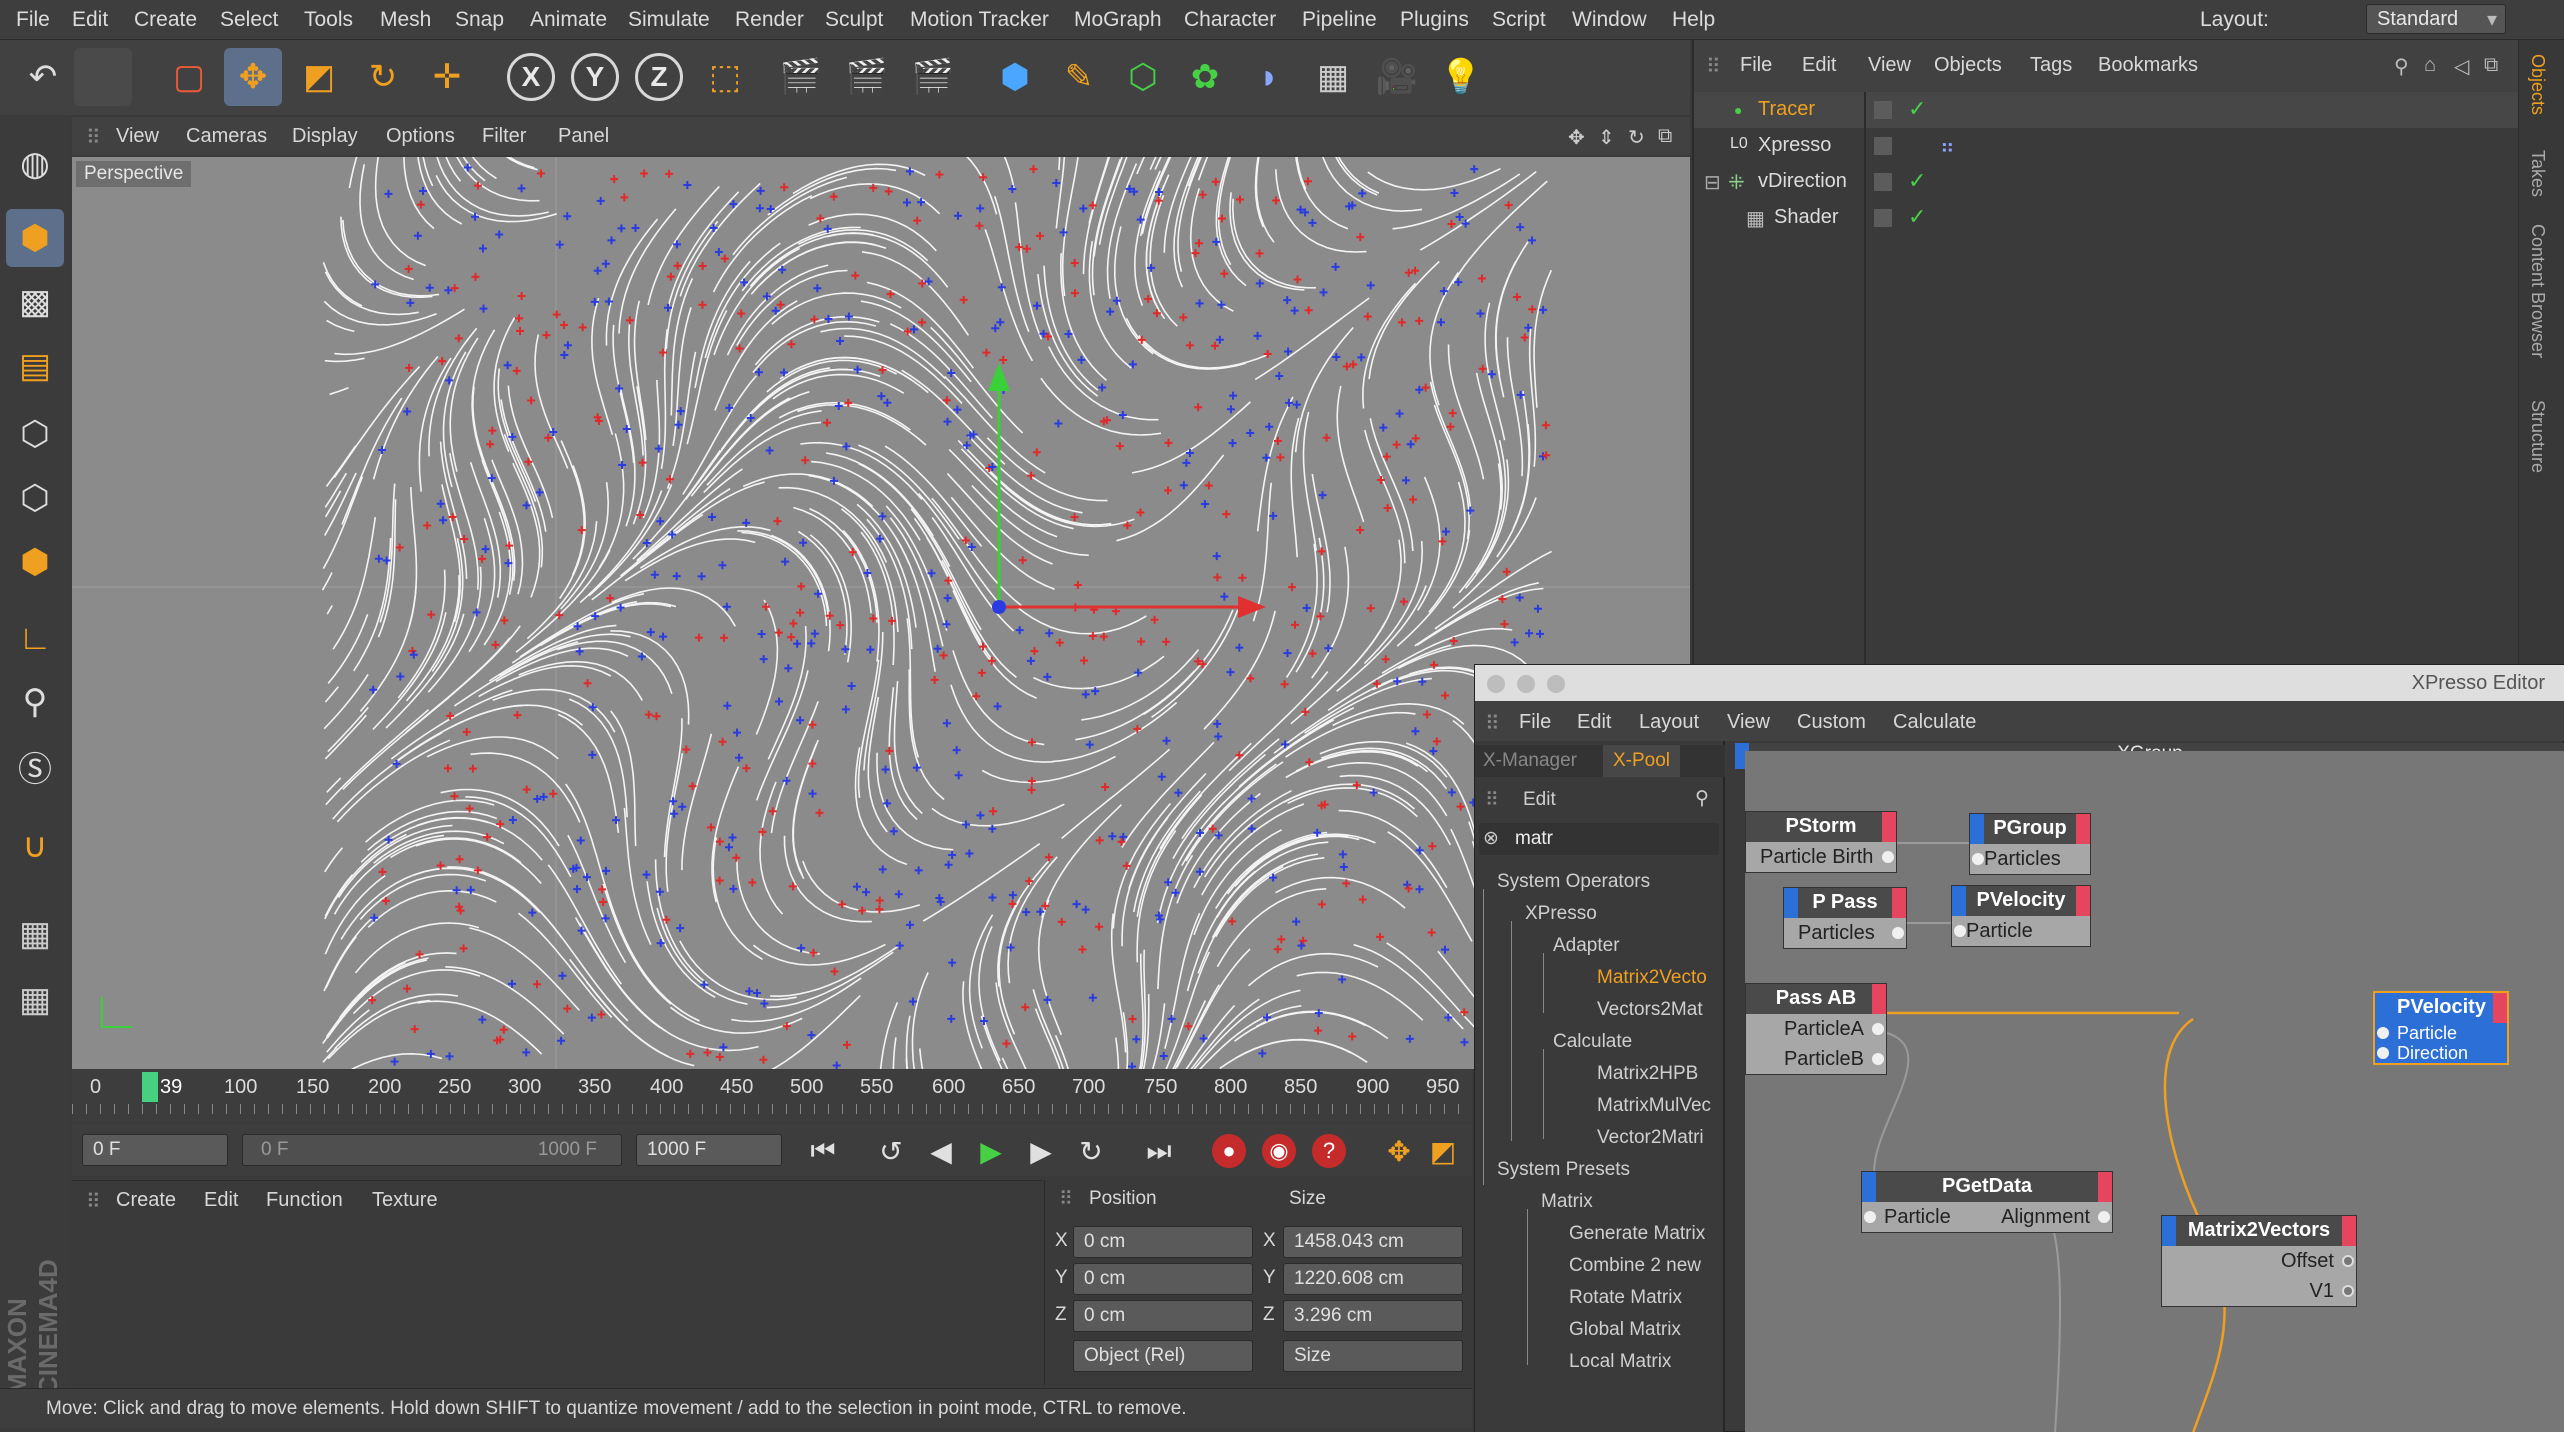  Describe the element at coordinates (35, 562) in the screenshot. I see `polygons-mode-icon: ⬢` at that location.